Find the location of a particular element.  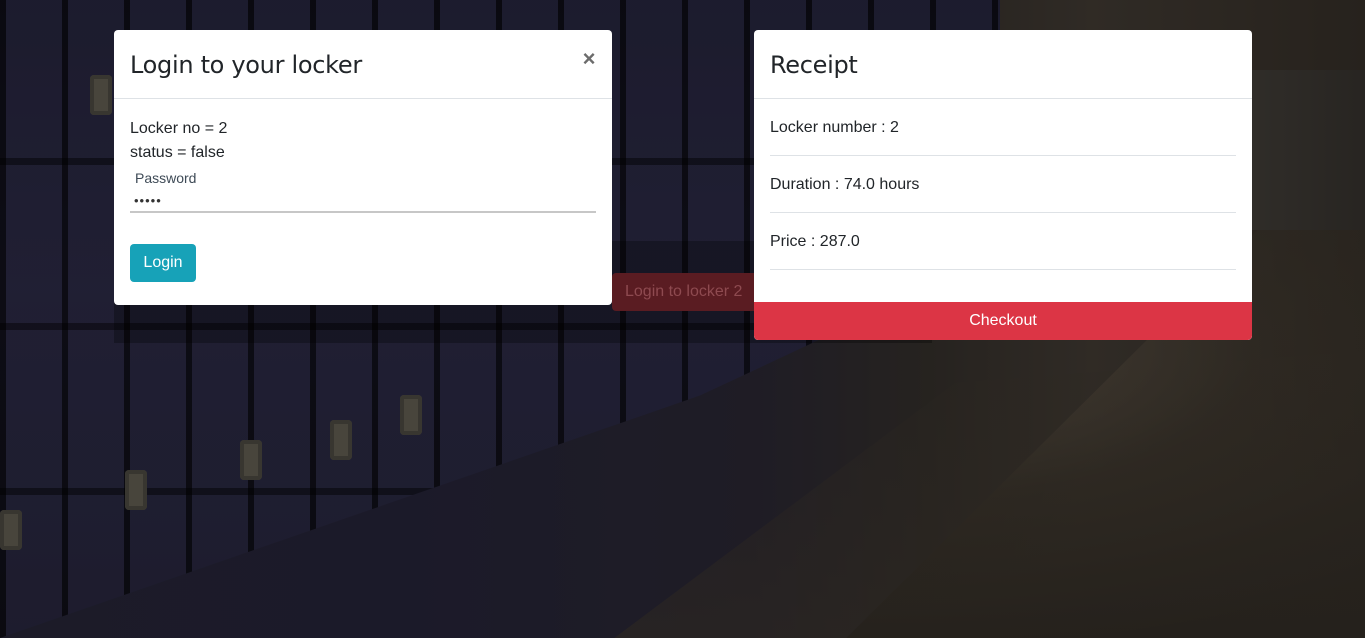

receipt-duration: Duration : 74.0 hours is located at coordinates (1003, 184).